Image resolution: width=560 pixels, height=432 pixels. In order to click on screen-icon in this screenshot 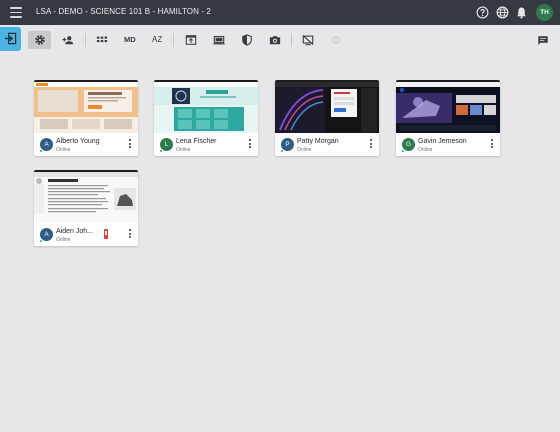, I will do `click(219, 40)`.